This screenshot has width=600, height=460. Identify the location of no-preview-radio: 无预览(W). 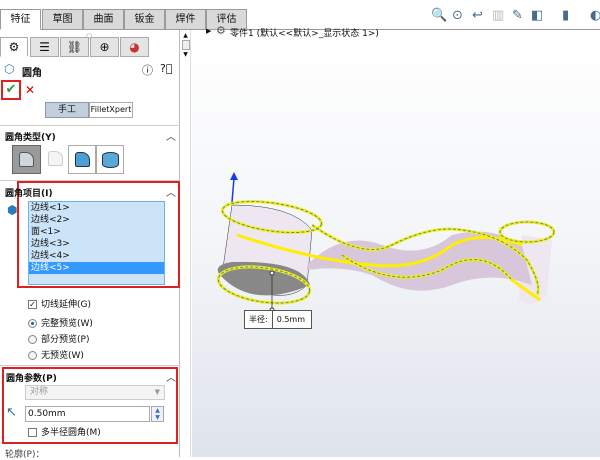
(56, 354).